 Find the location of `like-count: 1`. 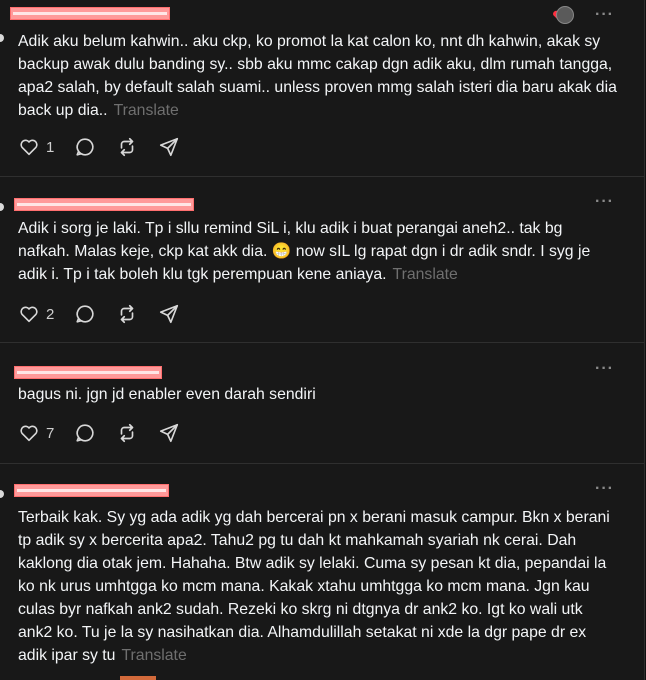

like-count: 1 is located at coordinates (50, 147).